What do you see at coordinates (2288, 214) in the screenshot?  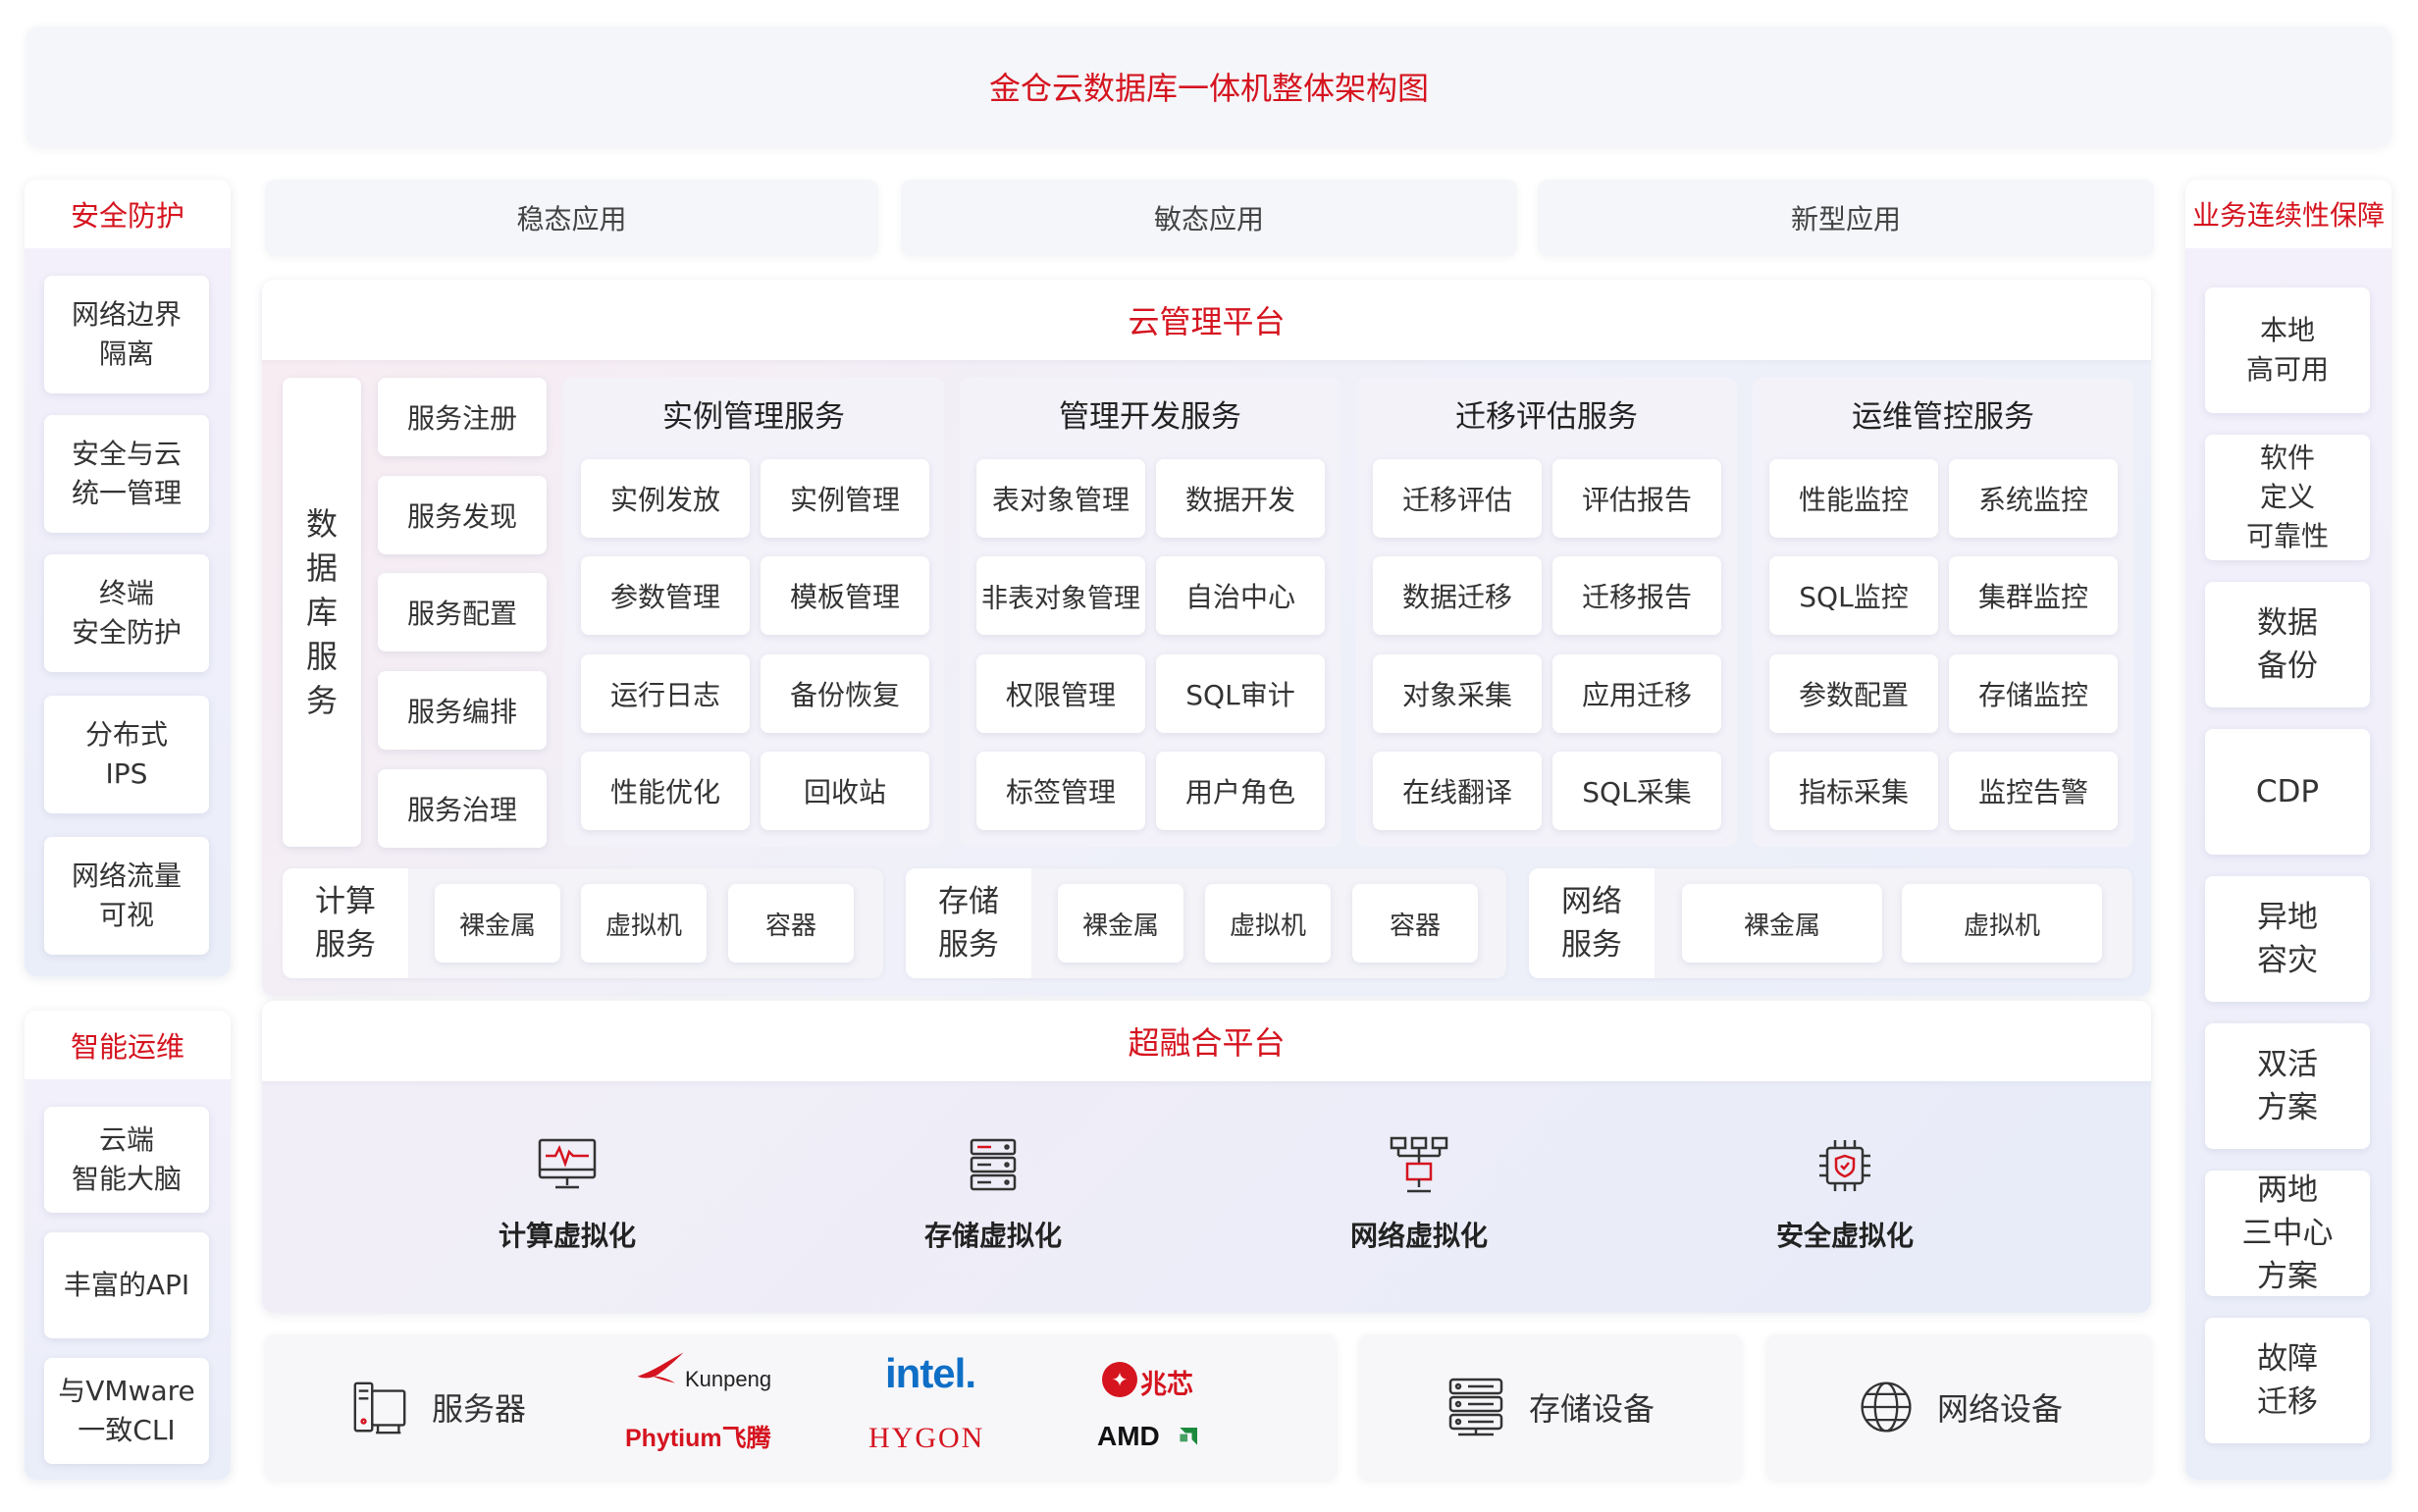 I see `continuity-panel-title: 业务连续性保障` at bounding box center [2288, 214].